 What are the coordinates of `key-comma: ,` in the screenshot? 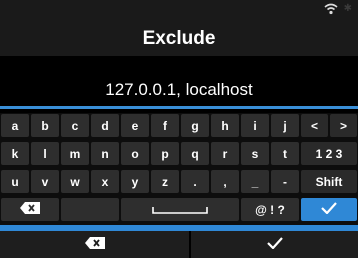 It's located at (225, 181).